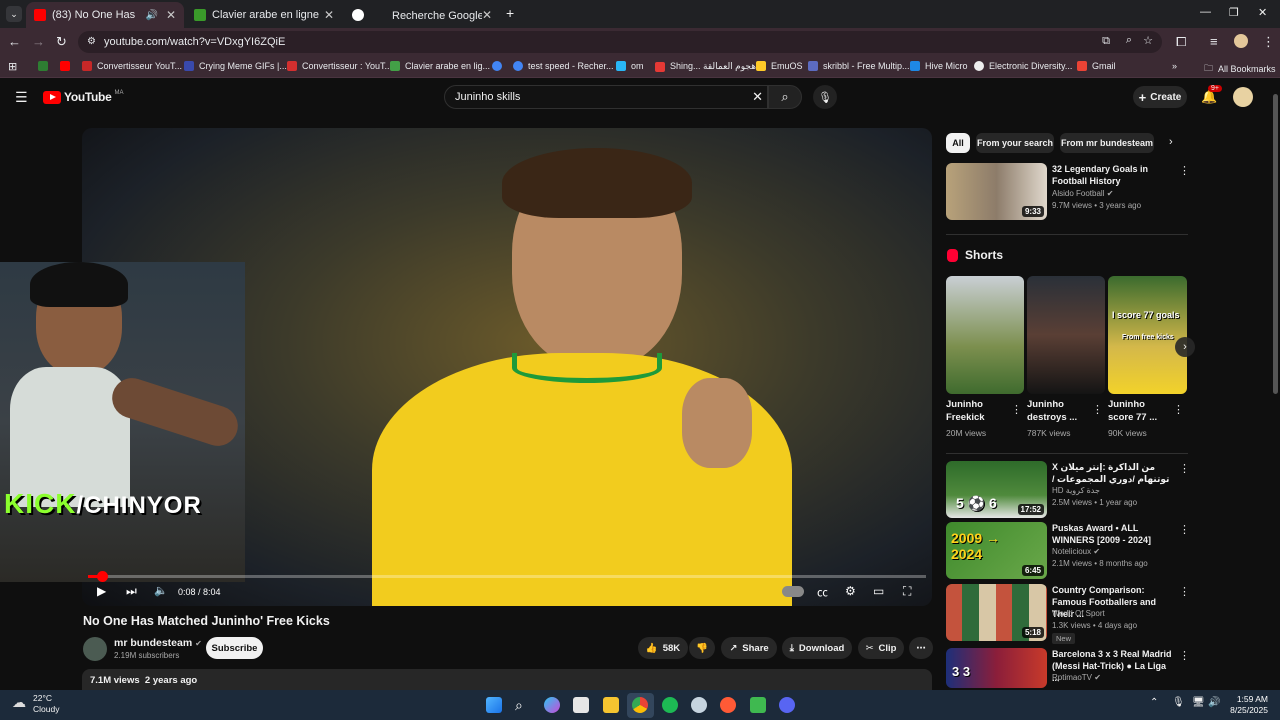 This screenshot has width=1280, height=720. What do you see at coordinates (510, 13) in the screenshot?
I see `new-tab-button: +` at bounding box center [510, 13].